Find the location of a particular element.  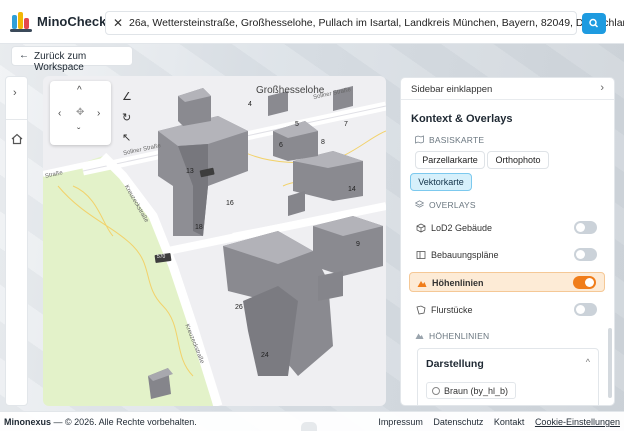

sidebar-title: Kontext & Overlays is located at coordinates (461, 119).